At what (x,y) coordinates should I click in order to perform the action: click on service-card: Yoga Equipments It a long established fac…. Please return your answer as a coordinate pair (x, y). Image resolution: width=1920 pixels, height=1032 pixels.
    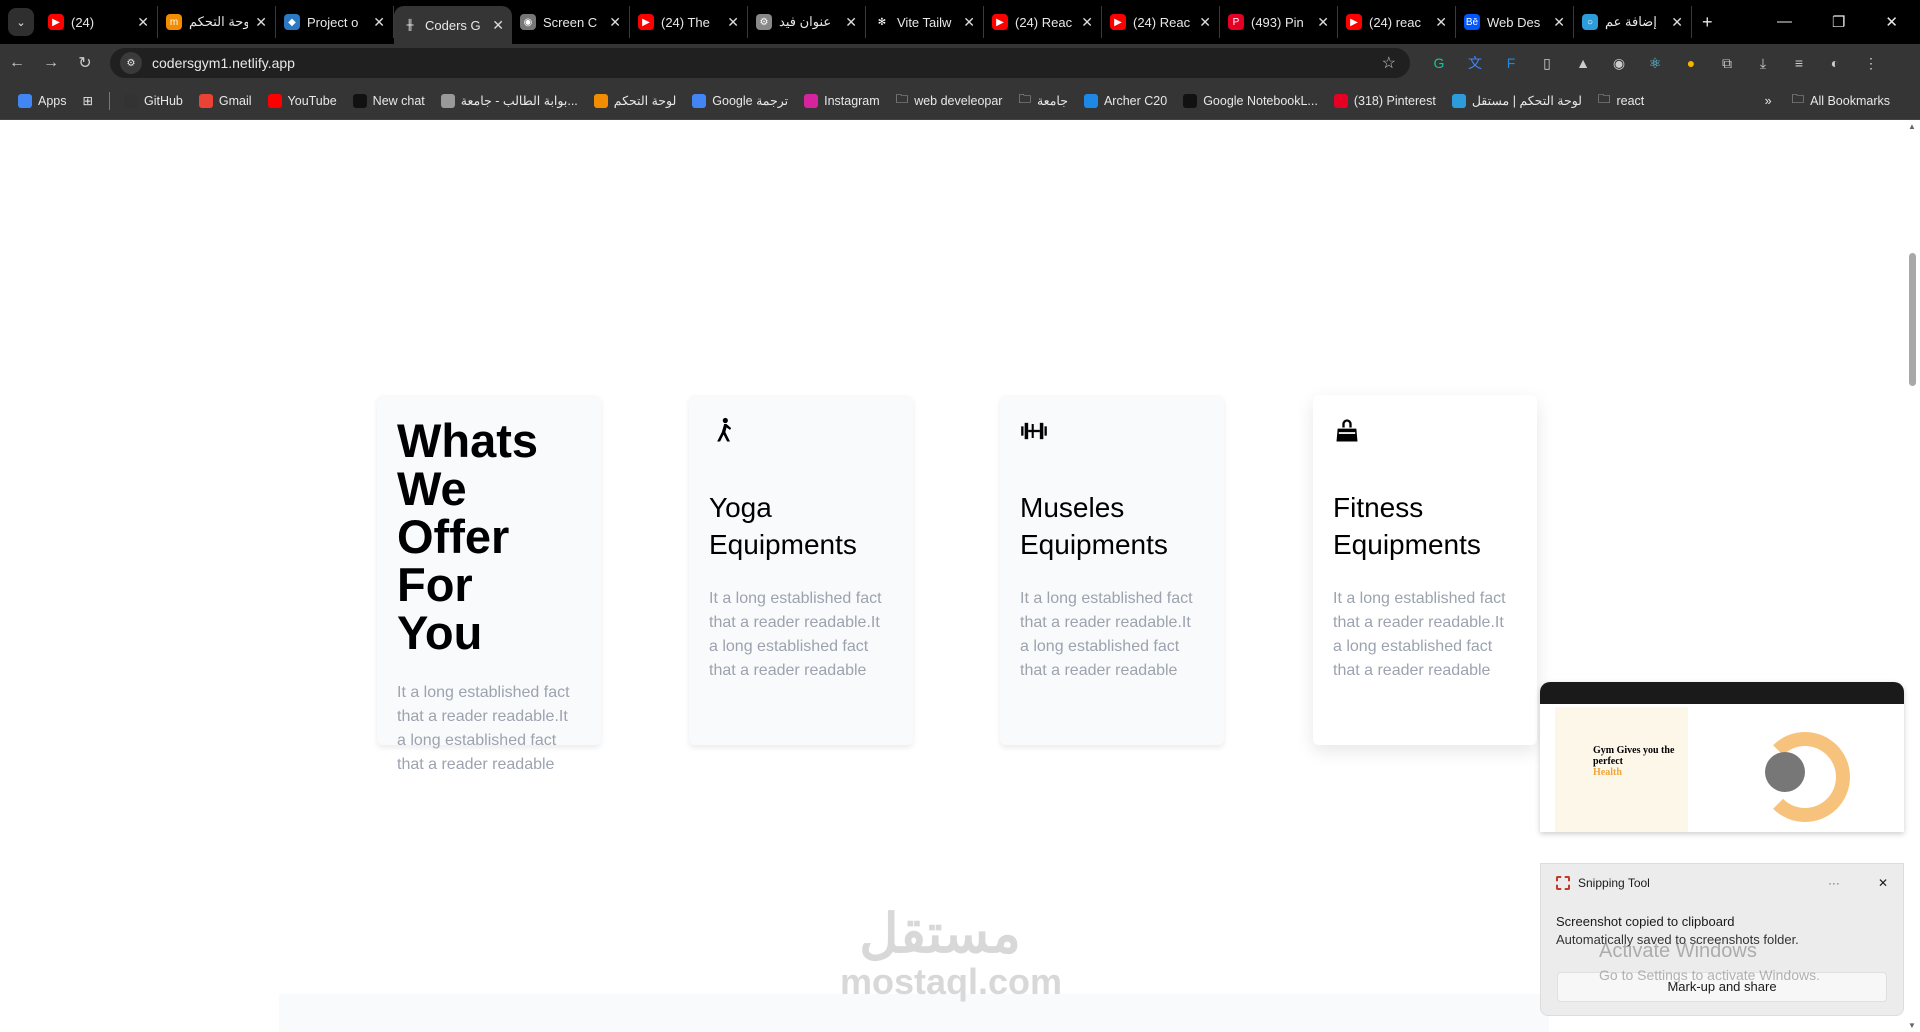
    Looking at the image, I should click on (801, 570).